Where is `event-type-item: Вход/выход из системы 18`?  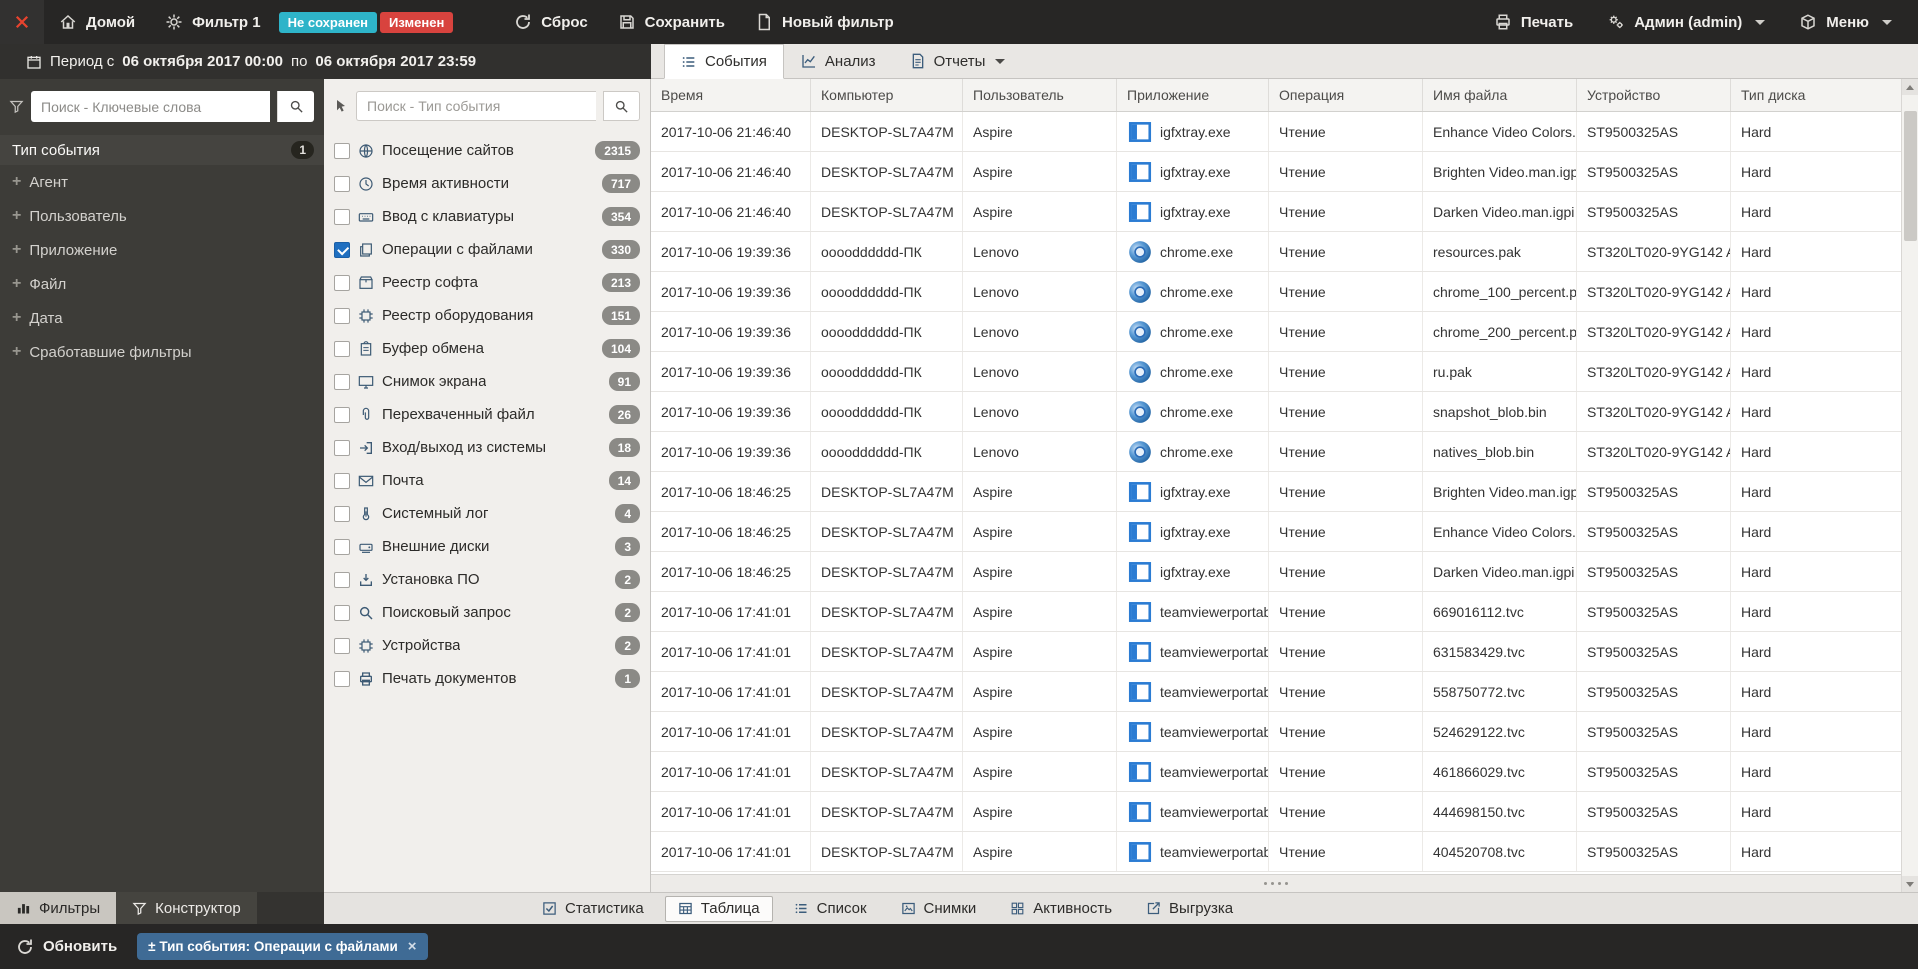
event-type-item: Вход/выход из системы 18 is located at coordinates (487, 447).